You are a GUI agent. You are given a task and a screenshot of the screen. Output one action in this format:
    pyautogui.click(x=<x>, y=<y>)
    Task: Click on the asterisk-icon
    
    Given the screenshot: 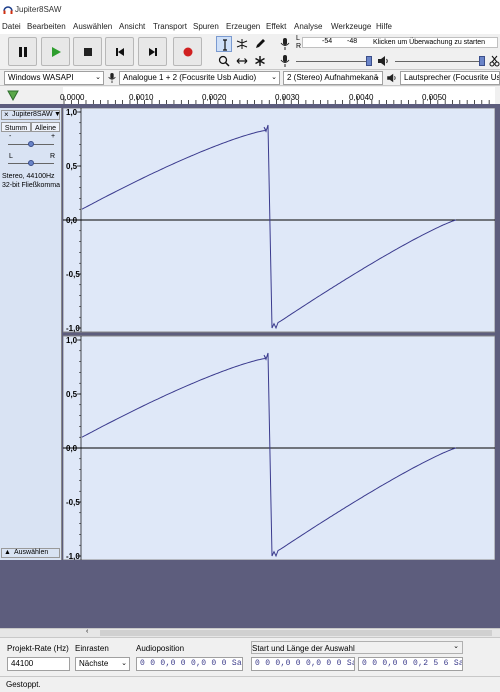 What is the action you would take?
    pyautogui.click(x=260, y=61)
    